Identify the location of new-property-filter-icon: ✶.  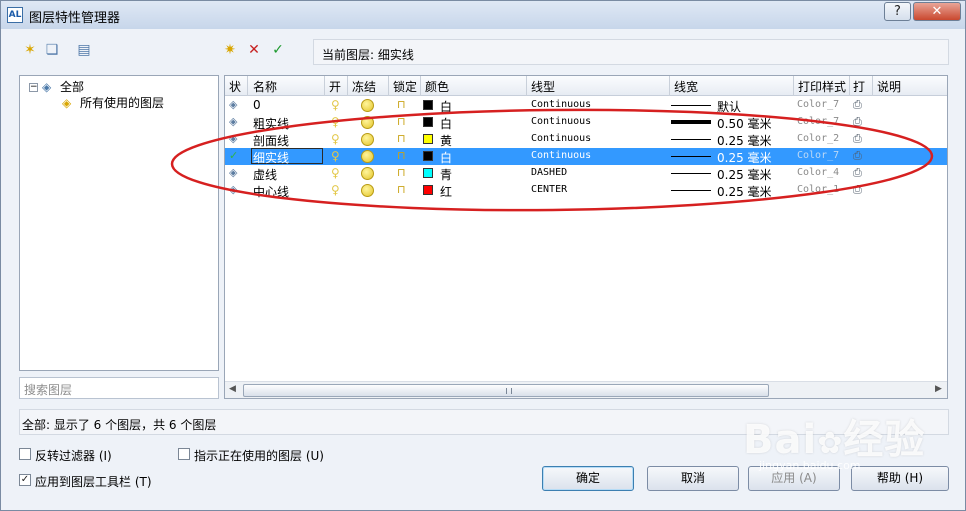
(30, 50).